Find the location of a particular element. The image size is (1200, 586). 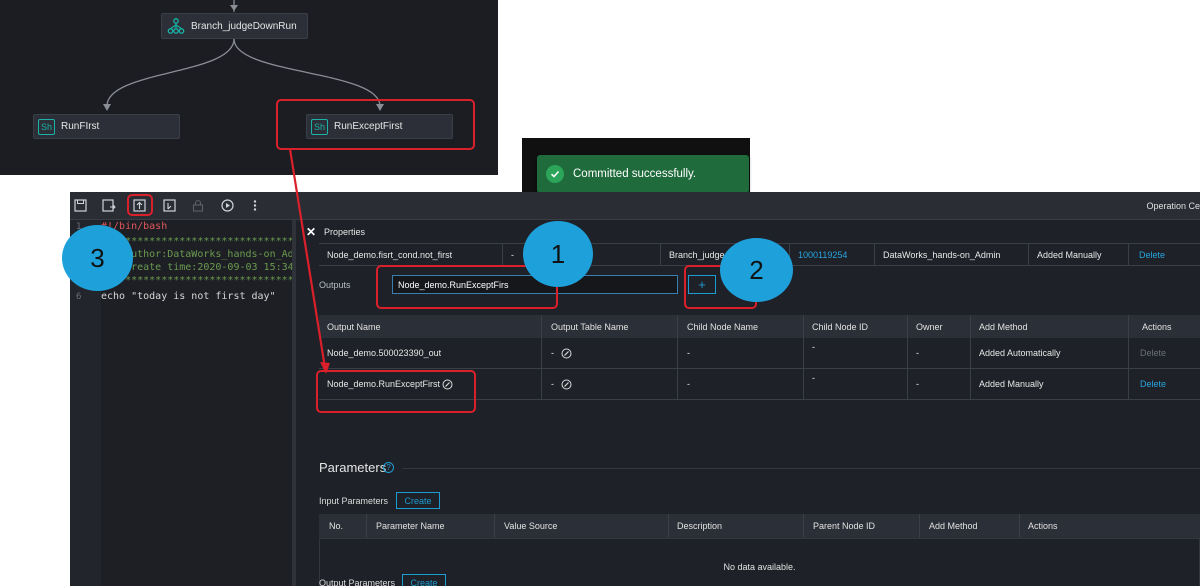

step-badge-1: 1 is located at coordinates (558, 254).